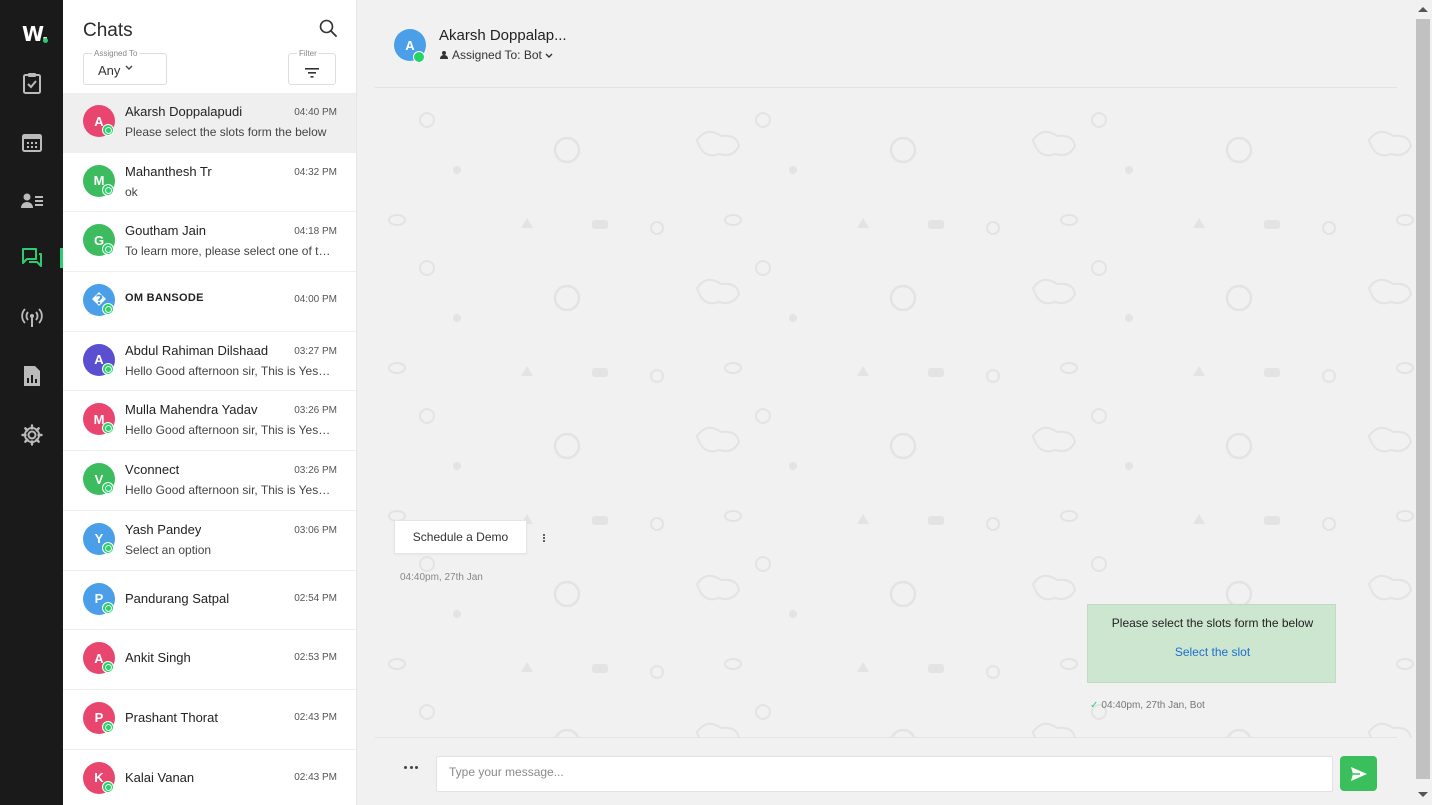  I want to click on message-input, so click(884, 774).